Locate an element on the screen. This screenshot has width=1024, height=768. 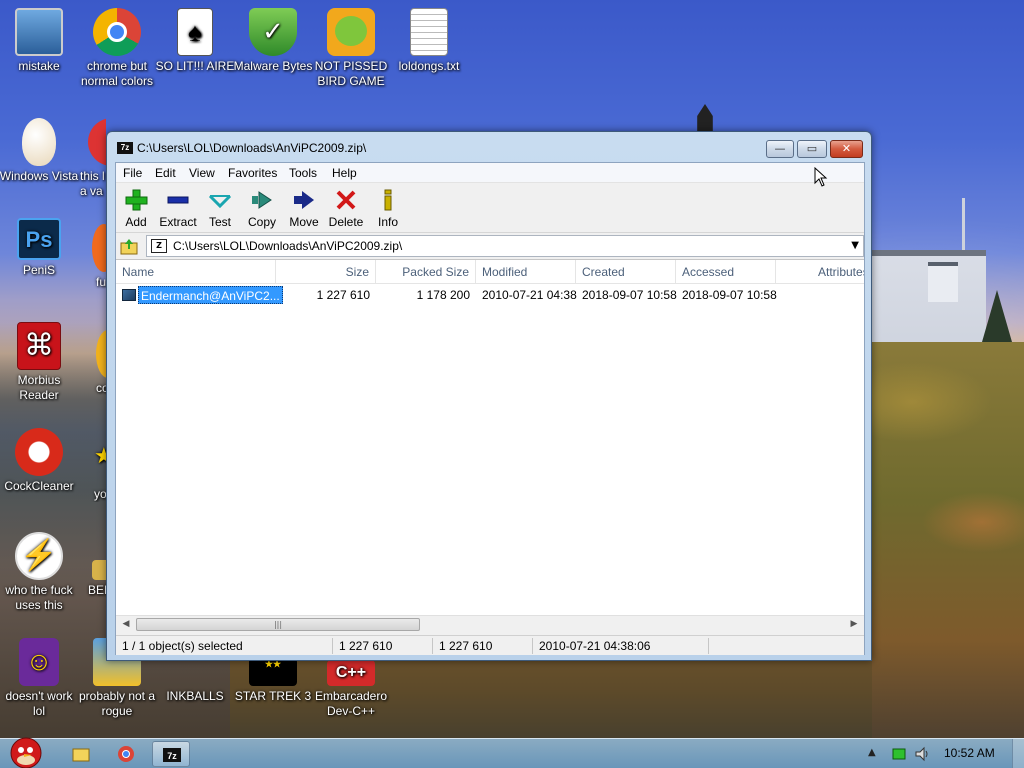
ccleaner-icon is located at coordinates (39, 452).